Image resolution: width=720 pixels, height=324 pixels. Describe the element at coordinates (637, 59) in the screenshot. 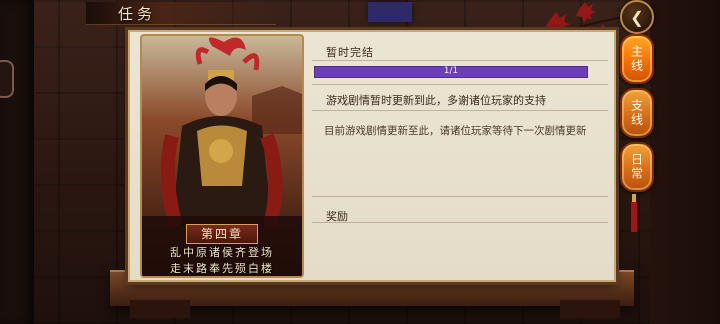

I see `tab-main-quest: 主线` at that location.